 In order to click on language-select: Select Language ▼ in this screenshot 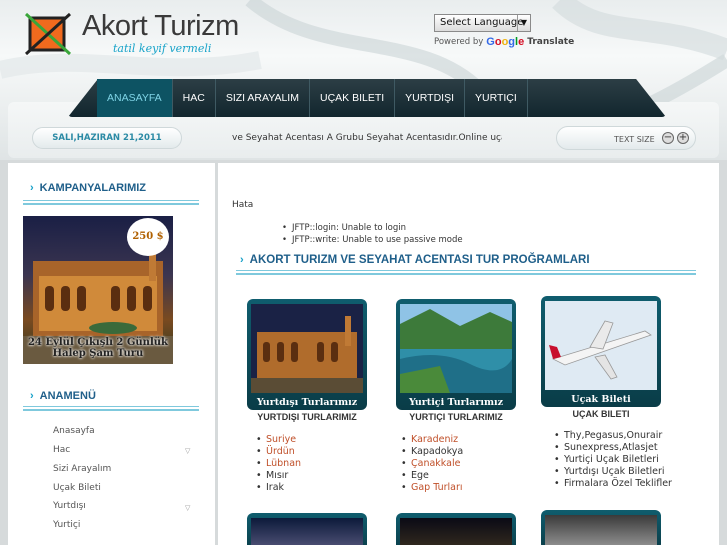, I will do `click(482, 23)`.